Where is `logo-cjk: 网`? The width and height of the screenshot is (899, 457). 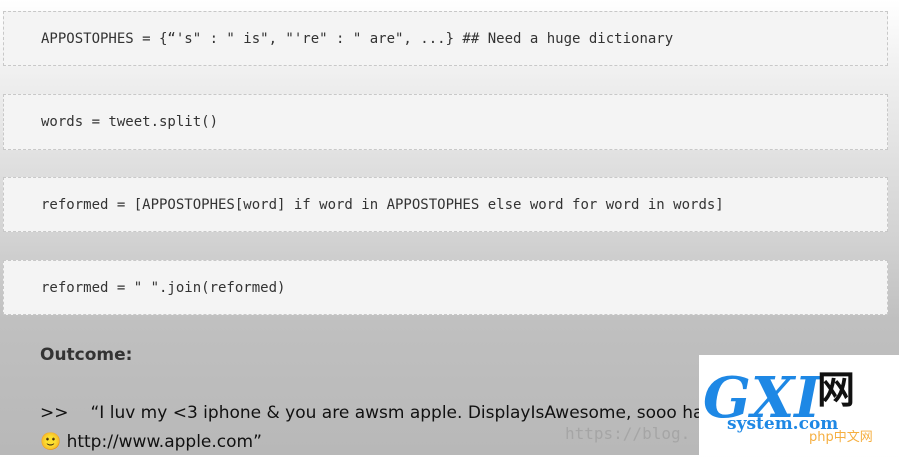 logo-cjk: 网 is located at coordinates (836, 390).